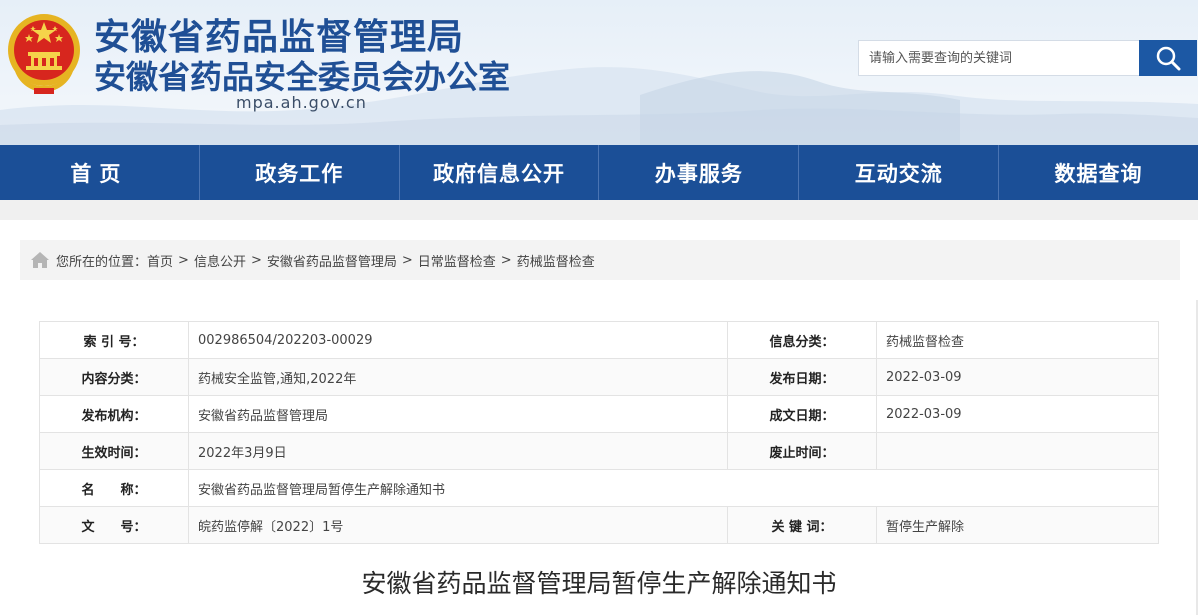 This screenshot has width=1198, height=615. I want to click on table-row: 文 号： 皖药监停解〔2022〕1号 关 键 词： 暂停生产解除, so click(599, 525).